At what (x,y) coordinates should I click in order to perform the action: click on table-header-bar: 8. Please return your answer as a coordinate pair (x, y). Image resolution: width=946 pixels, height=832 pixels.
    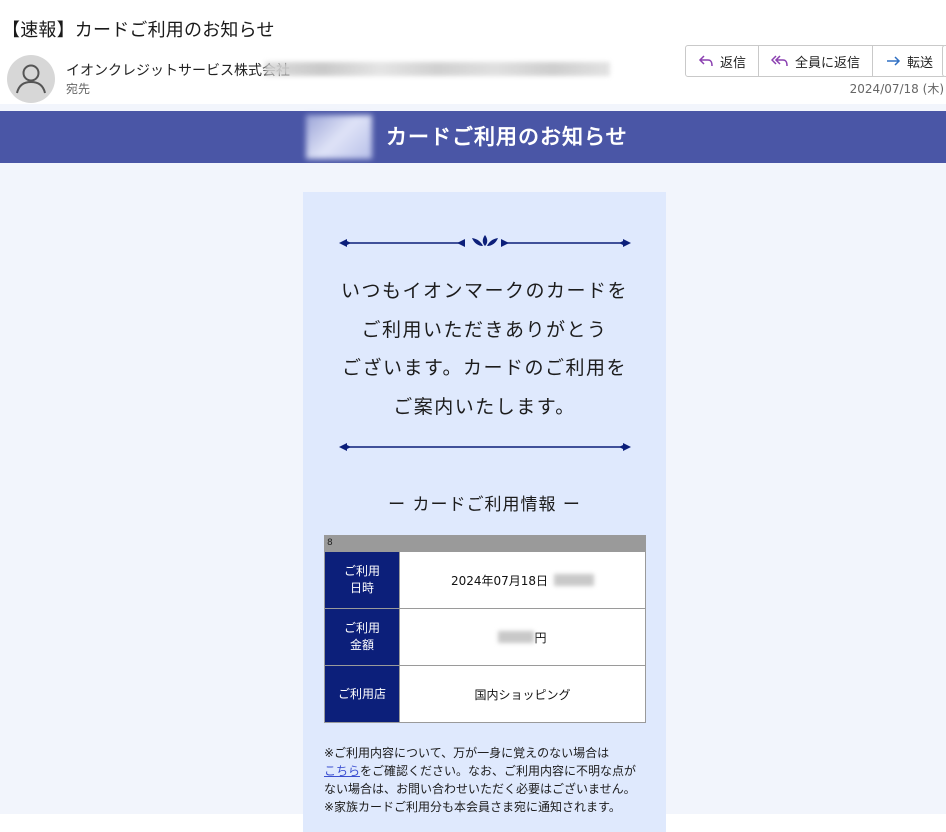
    Looking at the image, I should click on (485, 543).